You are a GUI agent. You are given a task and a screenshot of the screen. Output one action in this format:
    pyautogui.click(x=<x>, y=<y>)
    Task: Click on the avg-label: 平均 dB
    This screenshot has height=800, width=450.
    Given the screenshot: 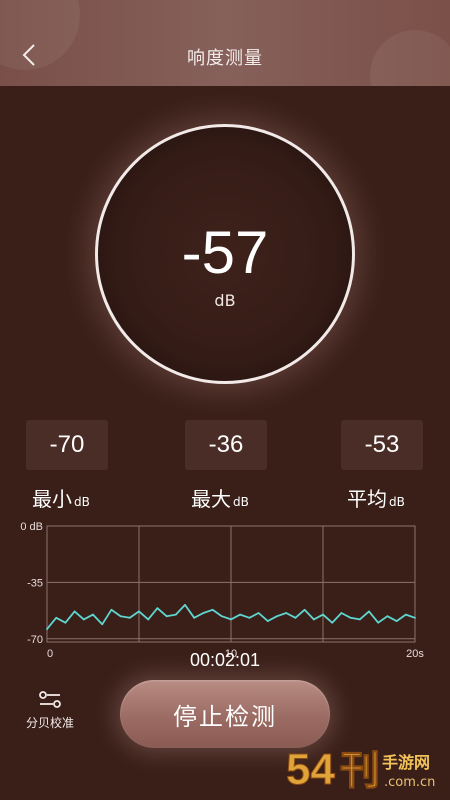 What is the action you would take?
    pyautogui.click(x=376, y=497)
    